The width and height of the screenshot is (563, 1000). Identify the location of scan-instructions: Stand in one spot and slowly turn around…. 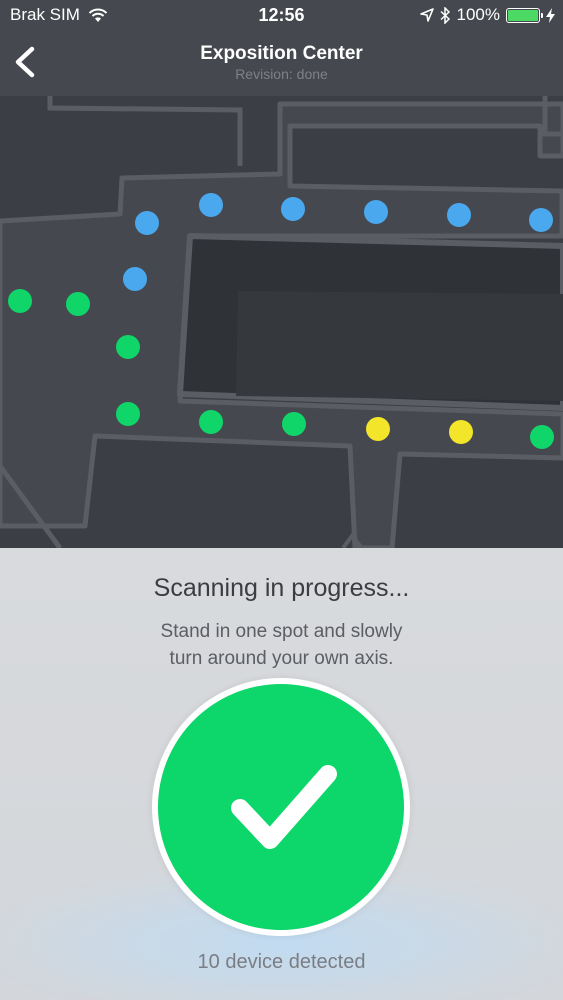
(281, 645).